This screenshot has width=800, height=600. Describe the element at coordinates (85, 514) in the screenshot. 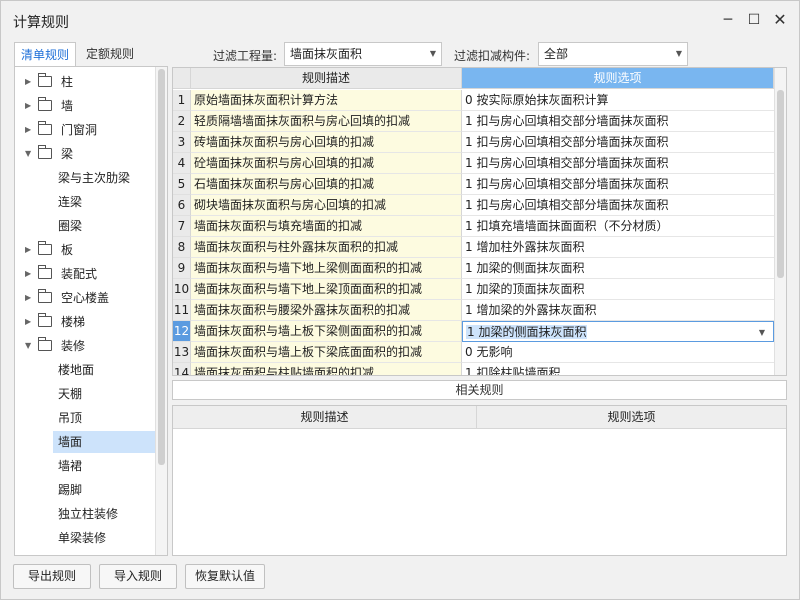

I see `tree-child-item: 独立柱装修` at that location.